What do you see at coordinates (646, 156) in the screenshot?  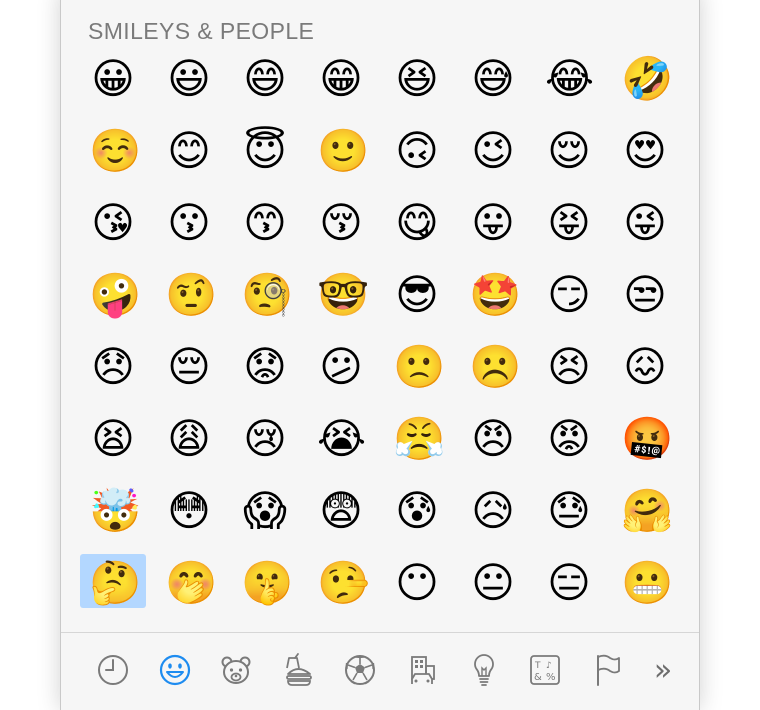 I see `emoji-cell: 😍` at bounding box center [646, 156].